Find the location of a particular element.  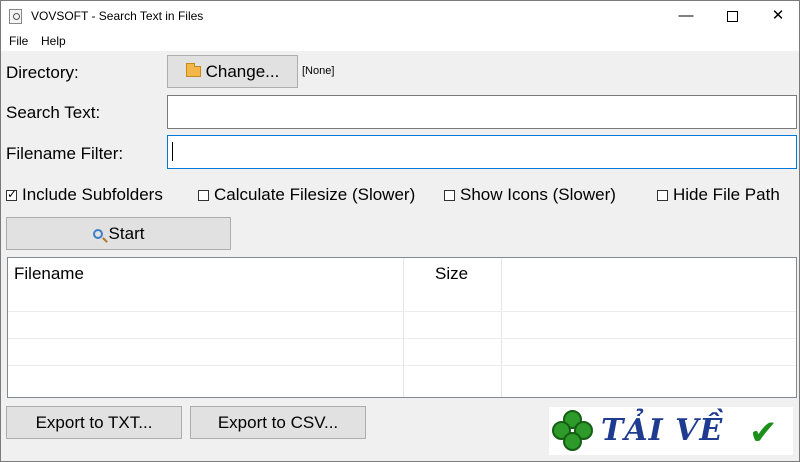

calculate-filesize-checkbox: Calculate Filesize (Slower) is located at coordinates (306, 195).